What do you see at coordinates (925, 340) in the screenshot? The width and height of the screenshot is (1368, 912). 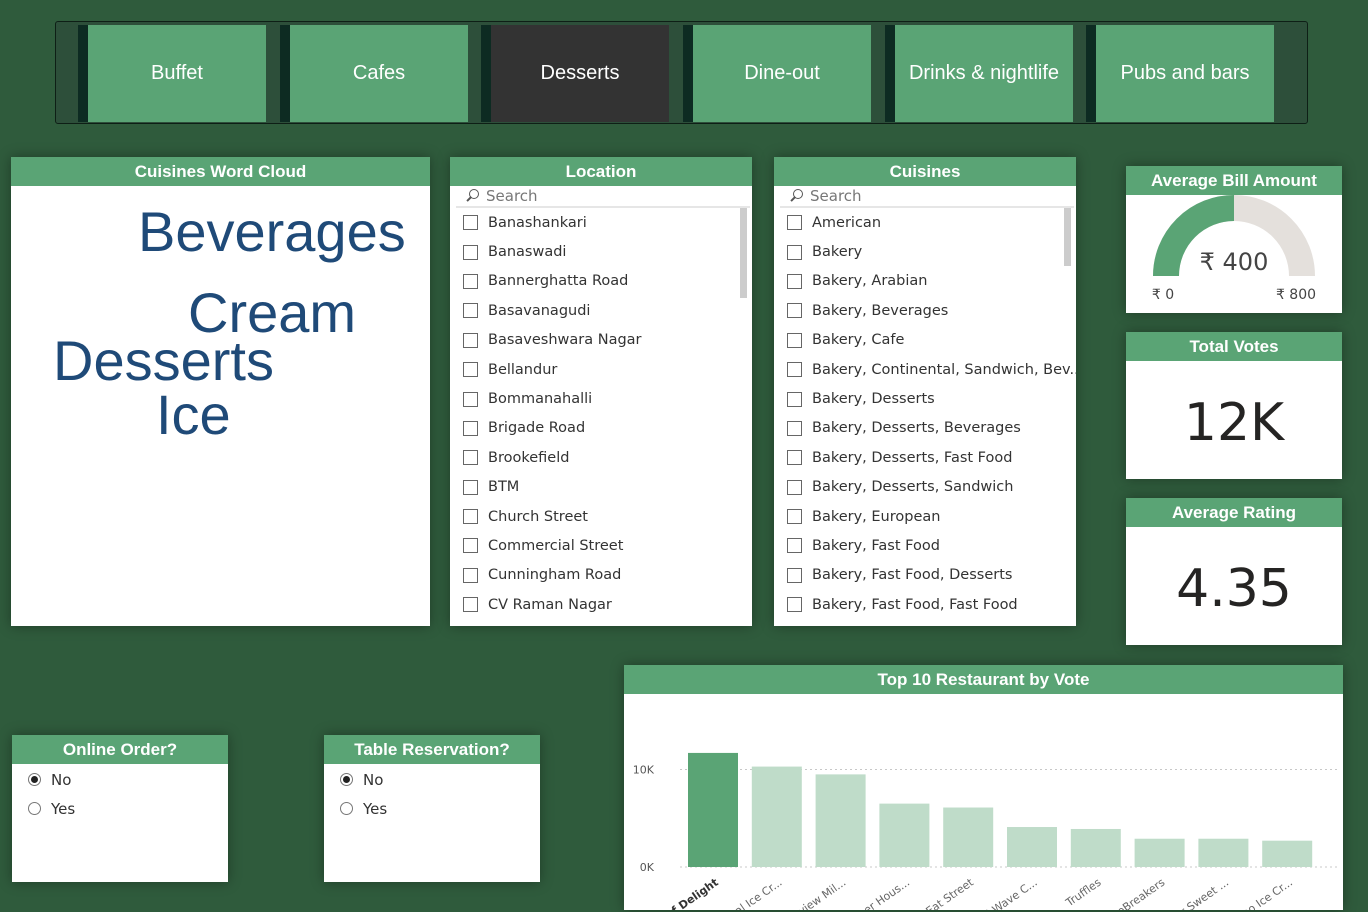 I see `cuisines-item: Bakery, Cafe` at bounding box center [925, 340].